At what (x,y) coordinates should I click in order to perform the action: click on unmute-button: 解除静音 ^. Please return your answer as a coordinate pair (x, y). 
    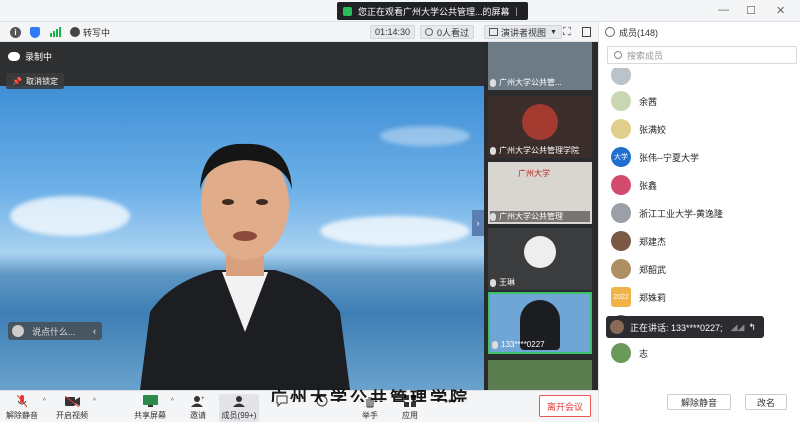
    Looking at the image, I should click on (24, 407).